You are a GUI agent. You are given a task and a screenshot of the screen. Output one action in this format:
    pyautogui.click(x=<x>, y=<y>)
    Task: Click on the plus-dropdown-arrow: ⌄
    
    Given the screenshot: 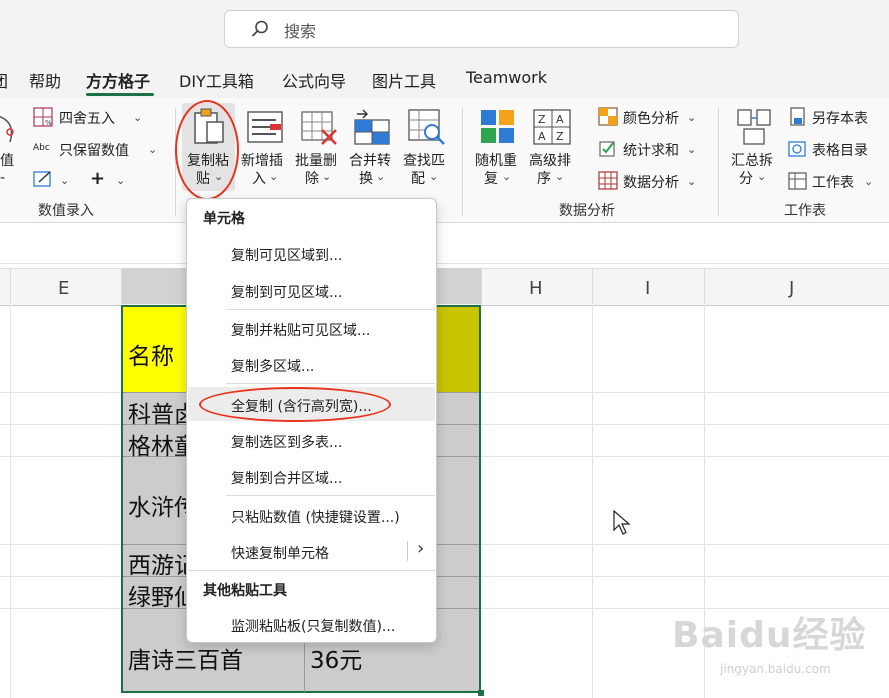 What is the action you would take?
    pyautogui.click(x=120, y=180)
    